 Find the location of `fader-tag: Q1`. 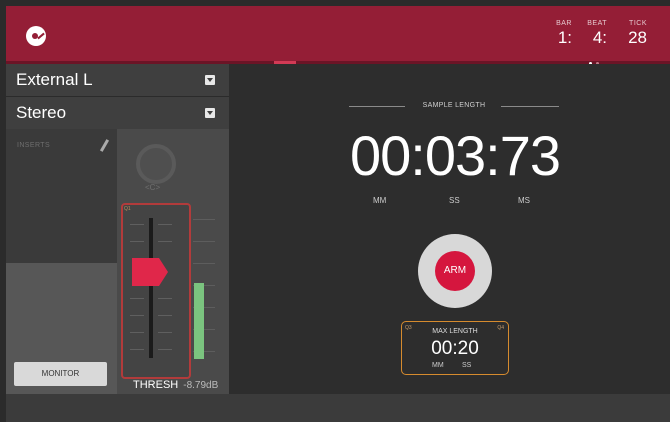

fader-tag: Q1 is located at coordinates (127, 209).